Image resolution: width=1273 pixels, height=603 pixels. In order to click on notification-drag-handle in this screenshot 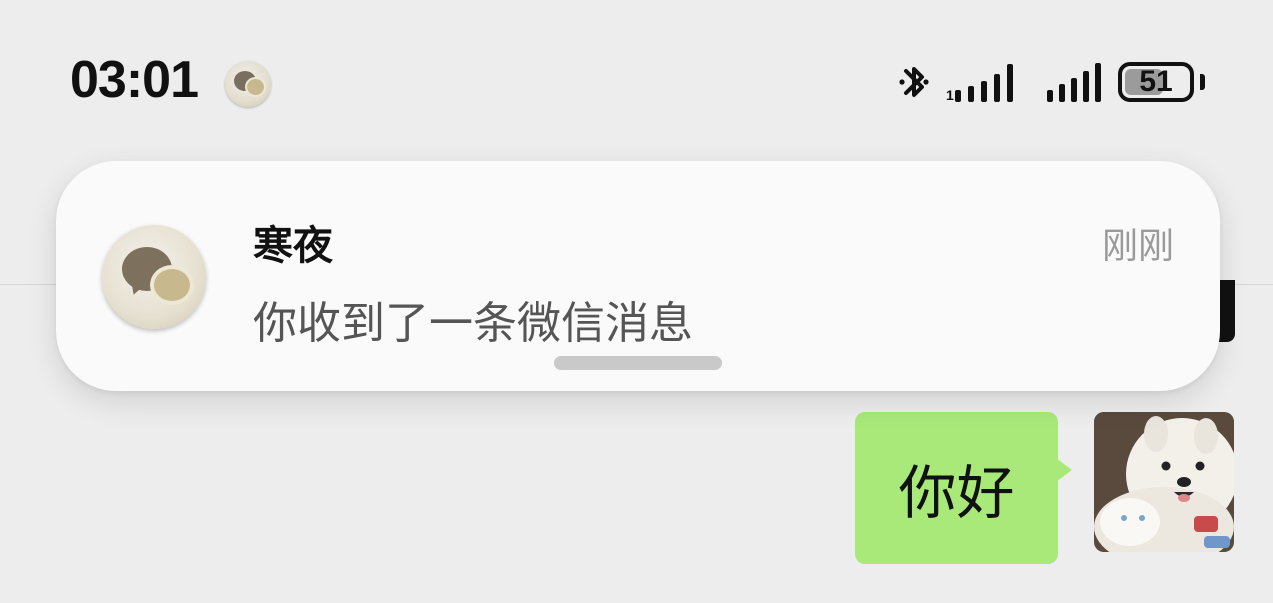, I will do `click(638, 363)`.